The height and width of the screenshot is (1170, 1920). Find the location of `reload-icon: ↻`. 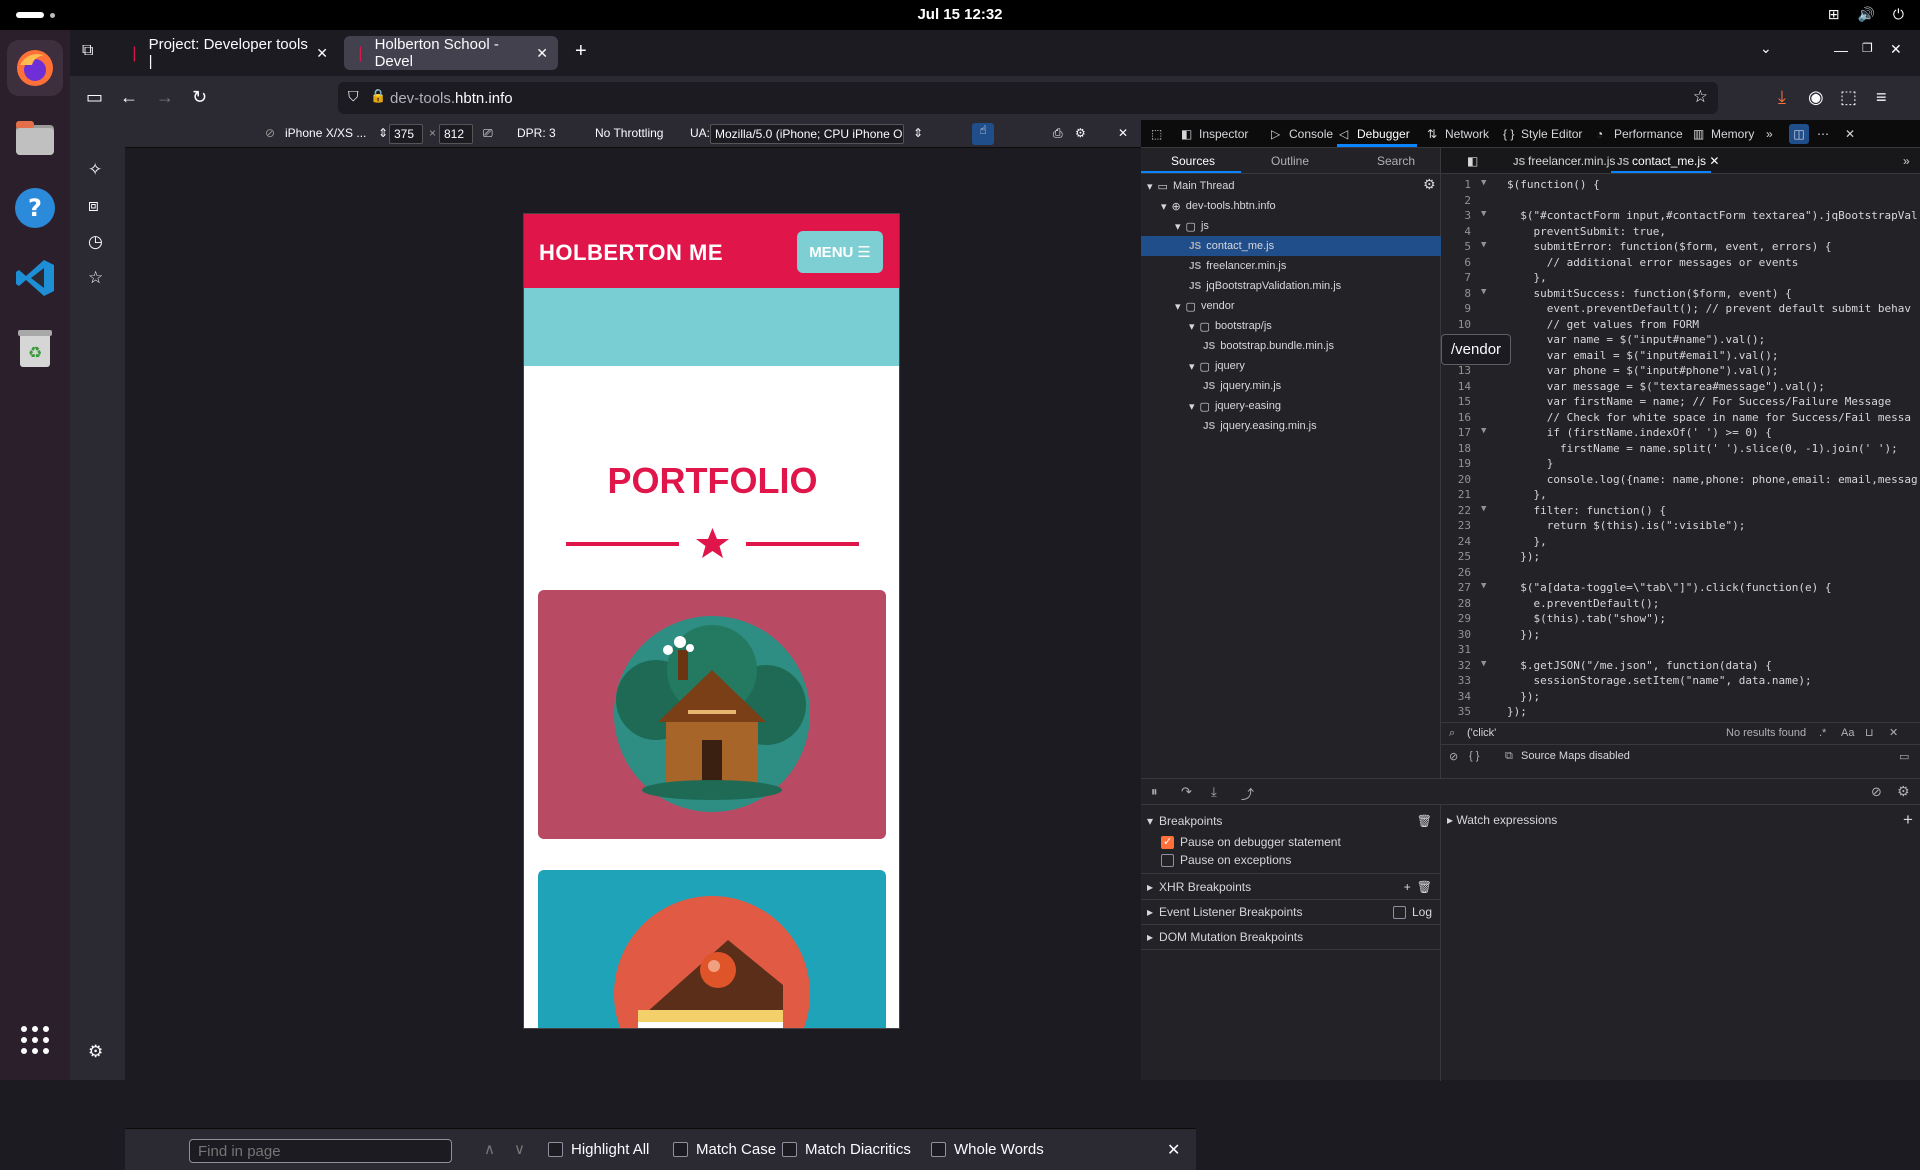

reload-icon: ↻ is located at coordinates (199, 97).